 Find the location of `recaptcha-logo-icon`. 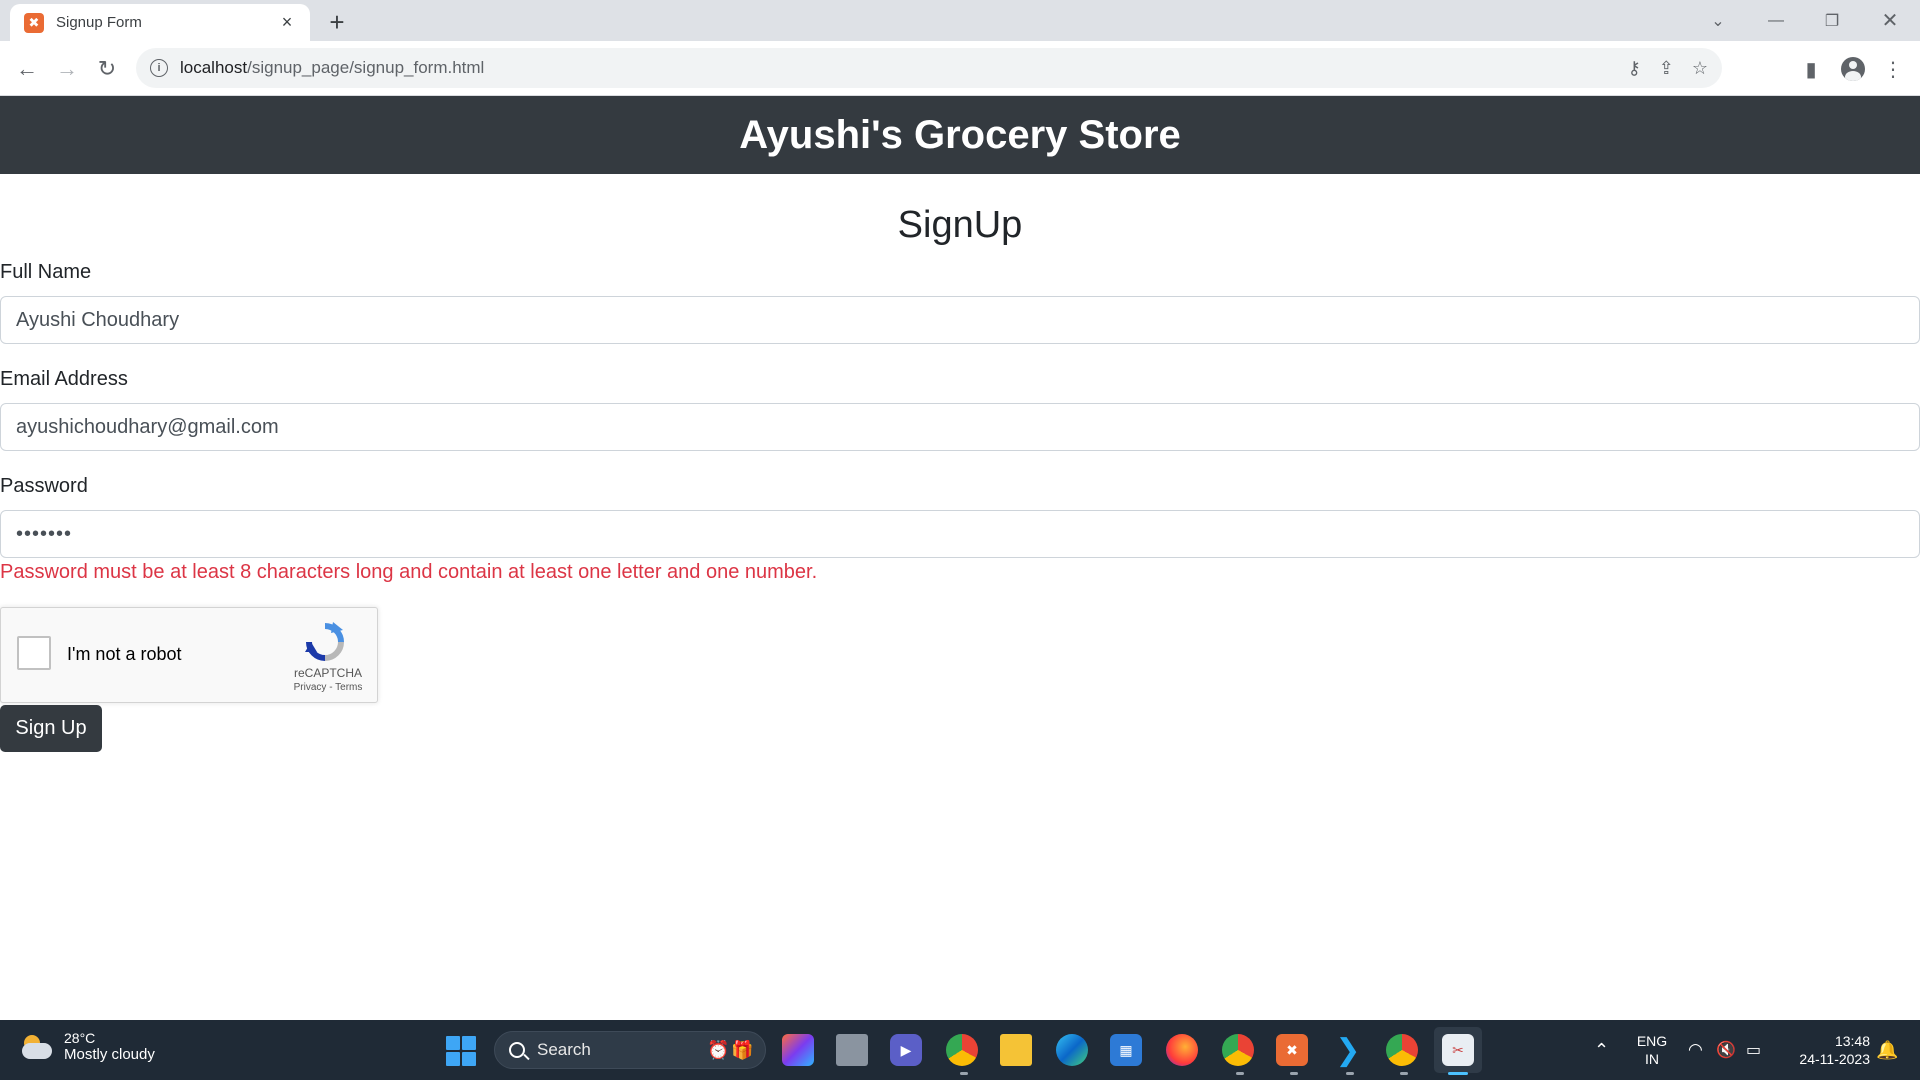

recaptcha-logo-icon is located at coordinates (324, 641).